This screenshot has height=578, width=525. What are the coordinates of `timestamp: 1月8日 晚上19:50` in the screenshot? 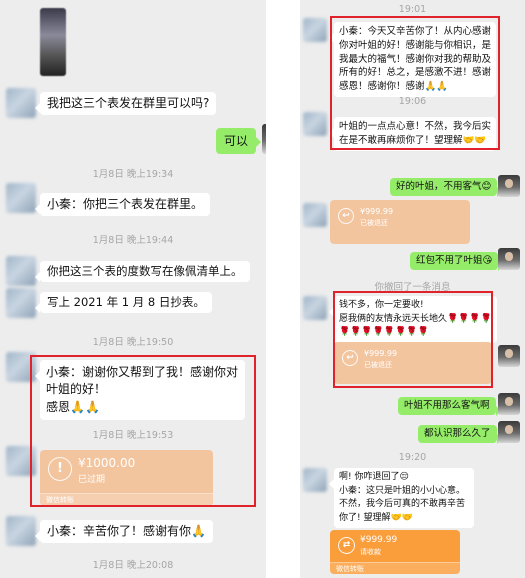 It's located at (133, 342).